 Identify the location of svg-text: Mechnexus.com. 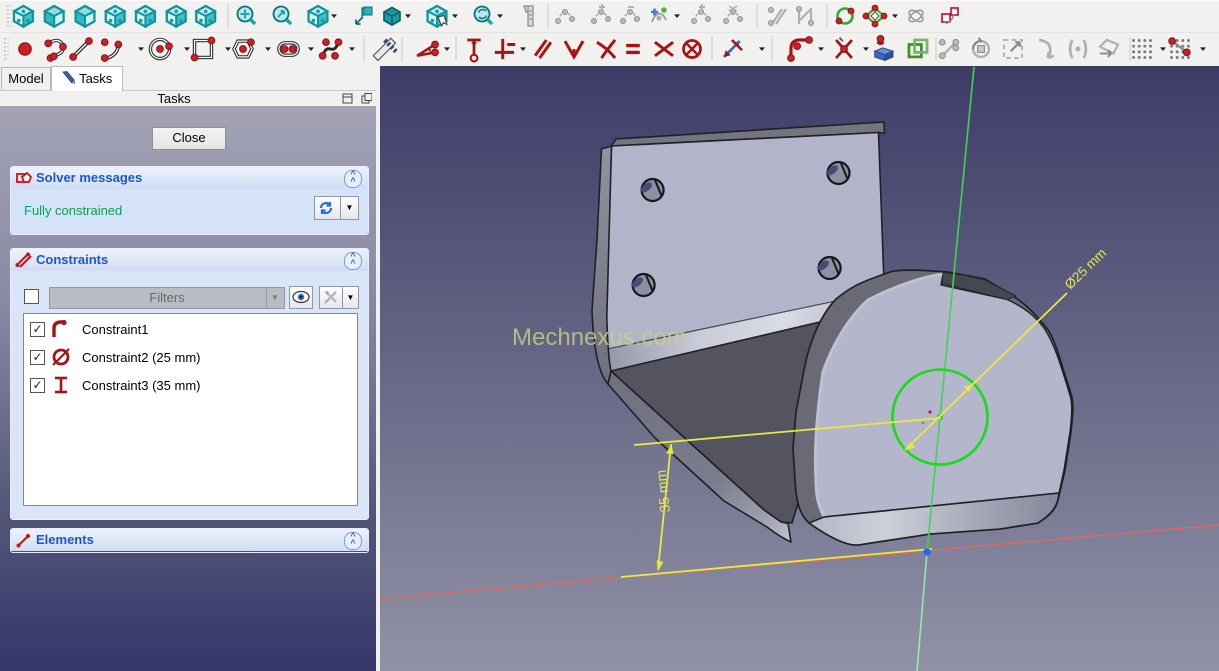
(599, 337).